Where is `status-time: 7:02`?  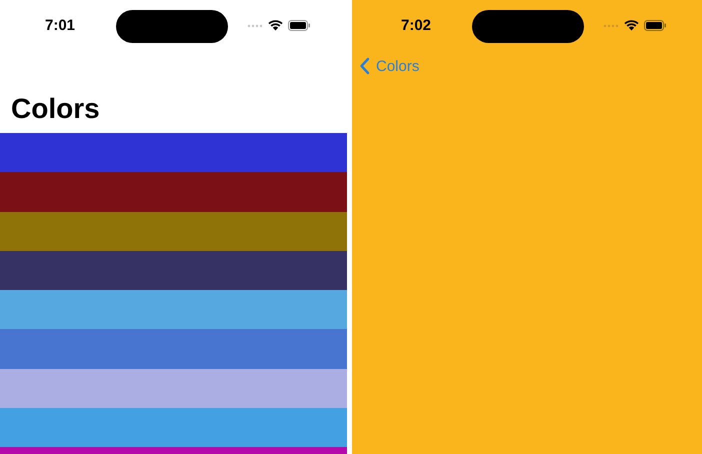 status-time: 7:02 is located at coordinates (416, 25).